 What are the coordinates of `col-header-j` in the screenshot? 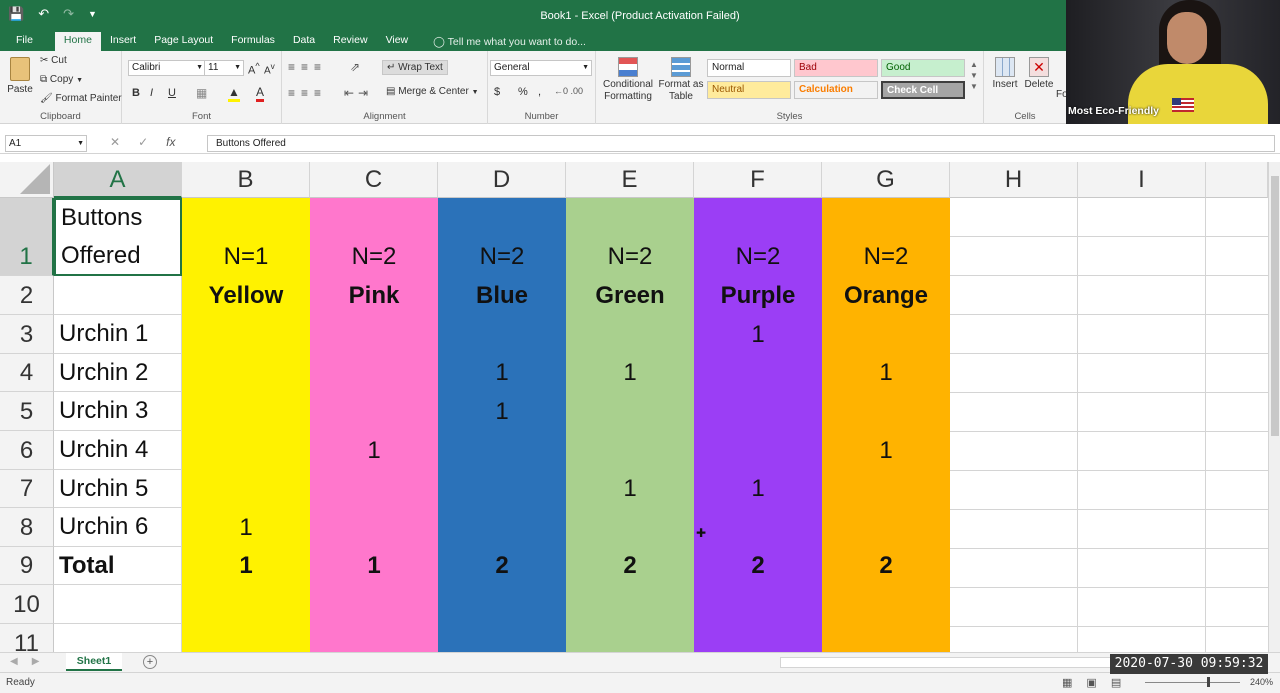 It's located at (1237, 180).